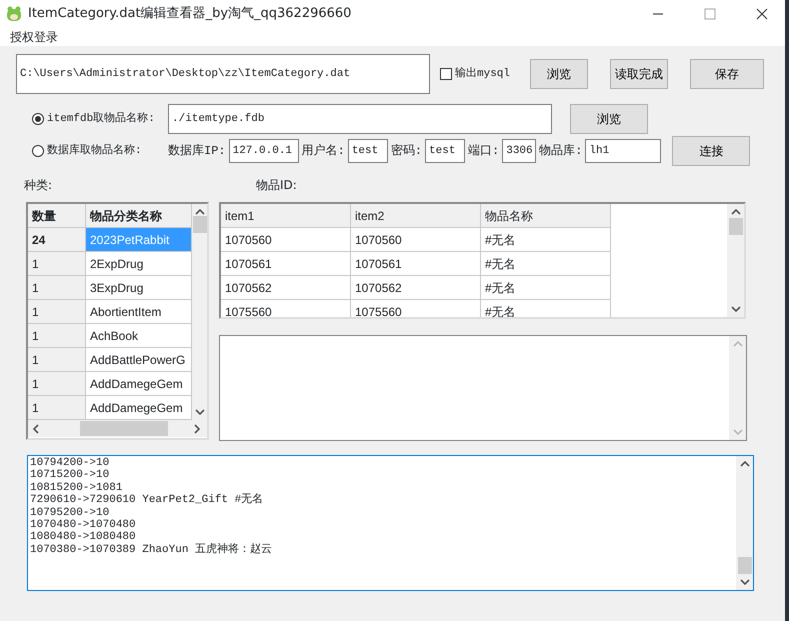 The image size is (789, 621). I want to click on scroll-left-icon, so click(36, 429).